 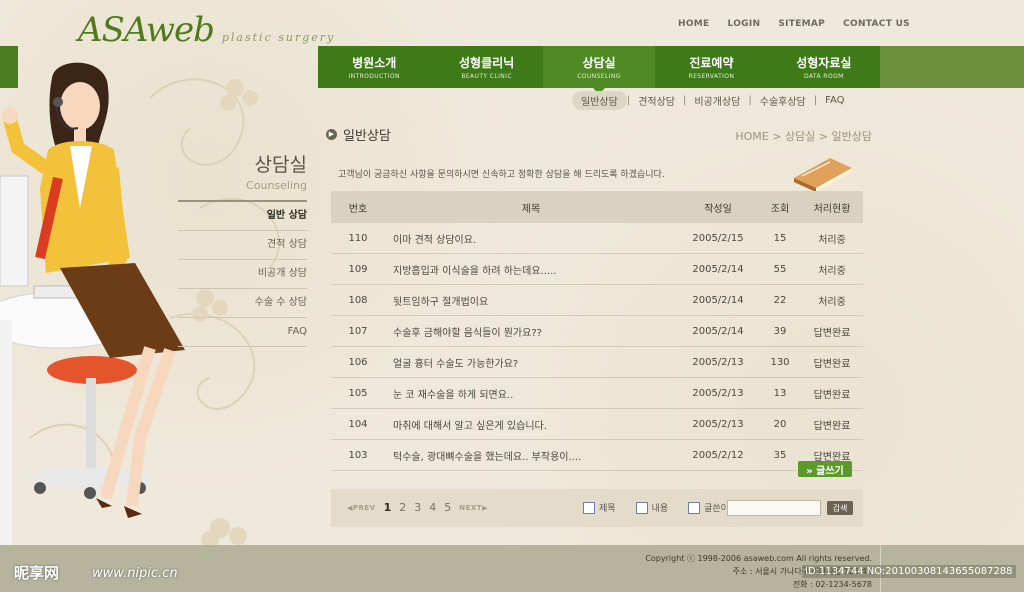 What do you see at coordinates (242, 332) in the screenshot?
I see `side-menu-item: FAQ` at bounding box center [242, 332].